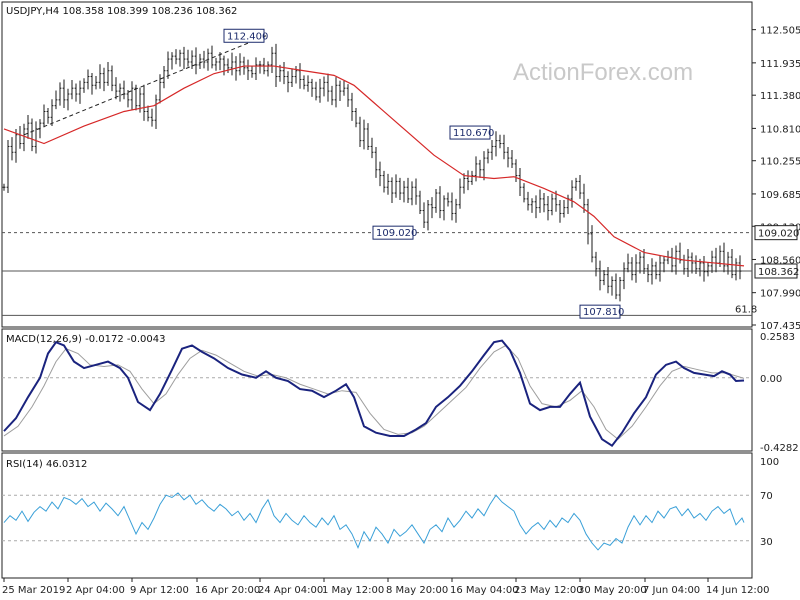 The height and width of the screenshot is (600, 800). Describe the element at coordinates (247, 36) in the screenshot. I see `price-annotation-label: 112.400` at that location.